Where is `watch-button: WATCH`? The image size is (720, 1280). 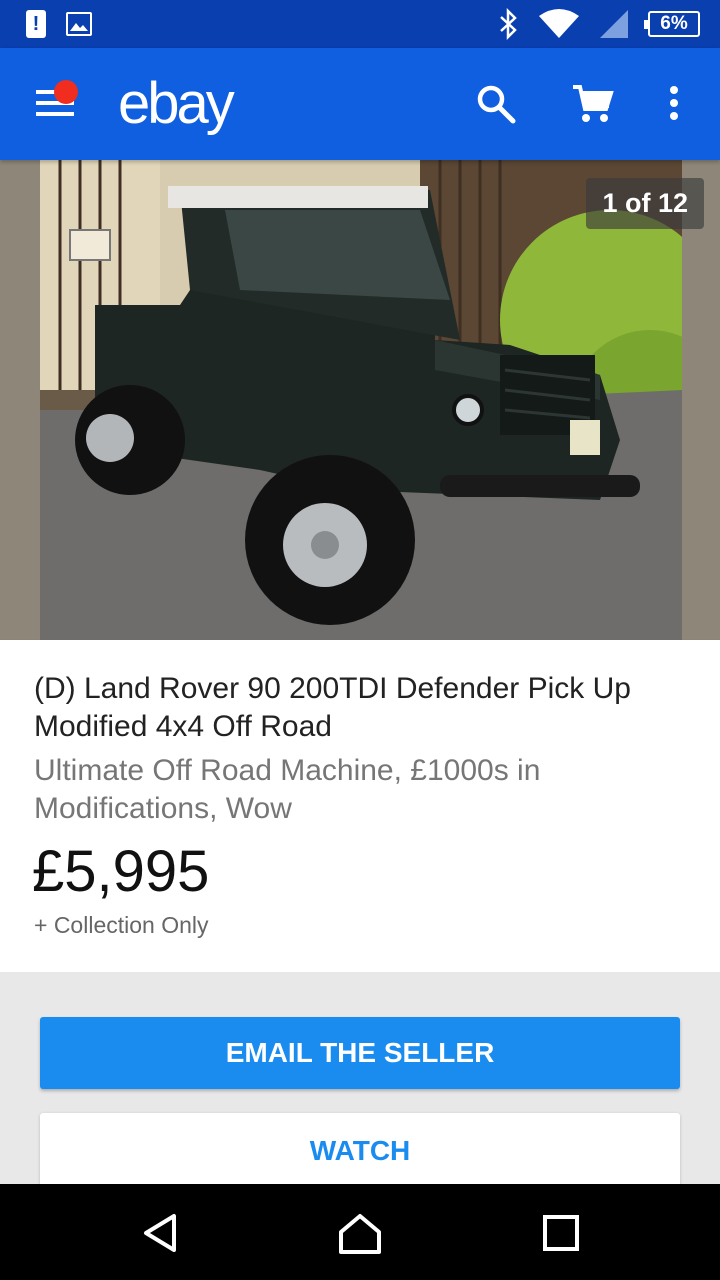
watch-button: WATCH is located at coordinates (360, 1151).